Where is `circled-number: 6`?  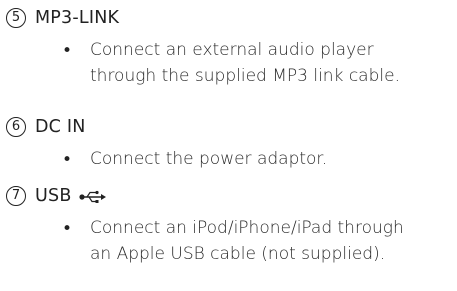 circled-number: 6 is located at coordinates (16, 127).